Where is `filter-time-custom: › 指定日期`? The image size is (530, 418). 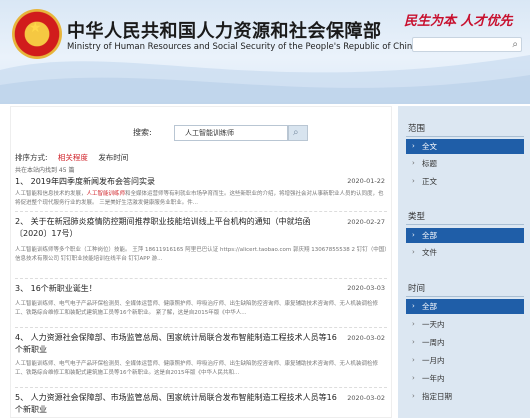
filter-time-custom: › 指定日期 is located at coordinates (465, 396).